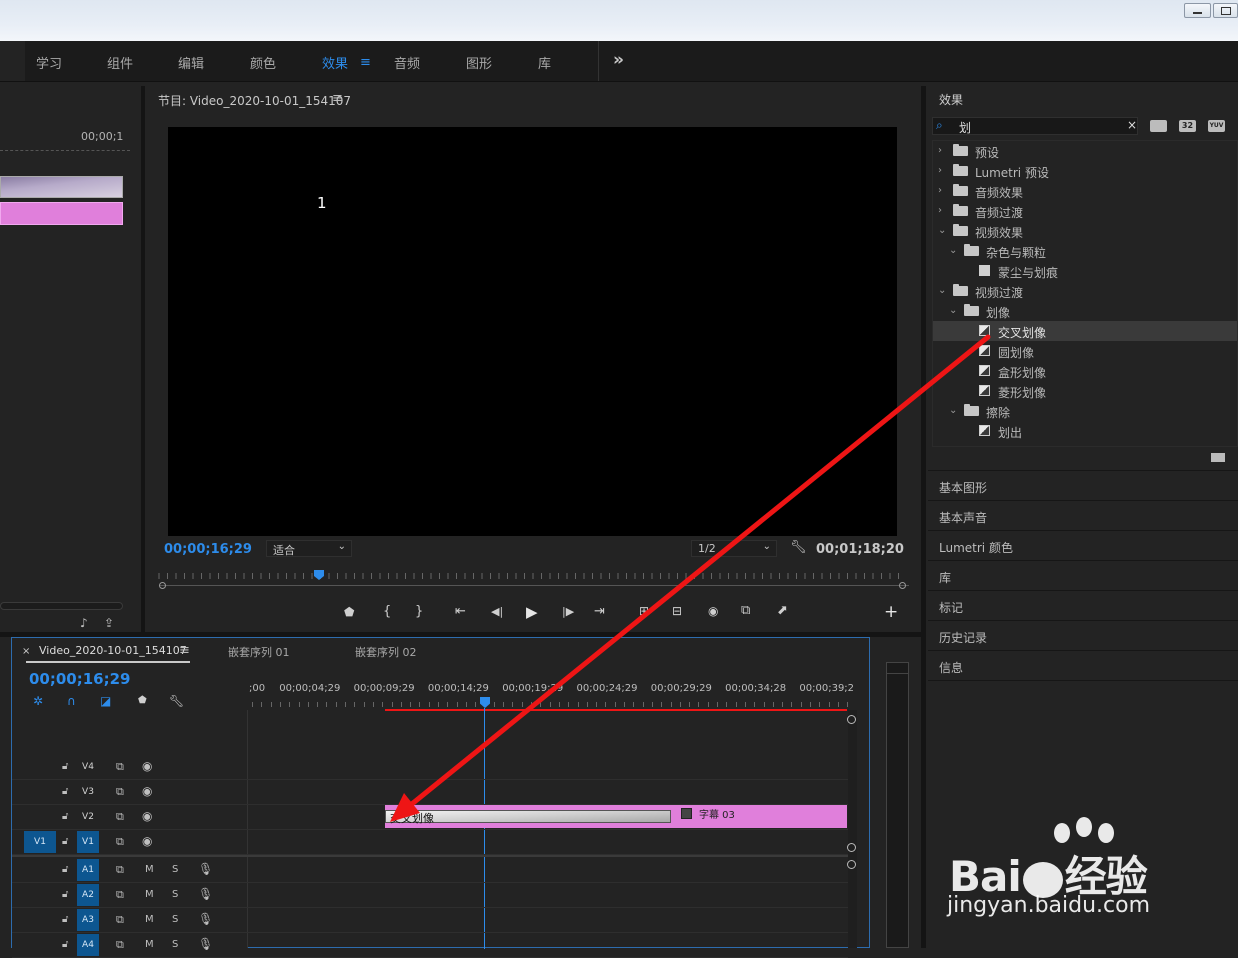 Image resolution: width=1238 pixels, height=958 pixels. Describe the element at coordinates (405, 807) in the screenshot. I see `arrow-head` at that location.